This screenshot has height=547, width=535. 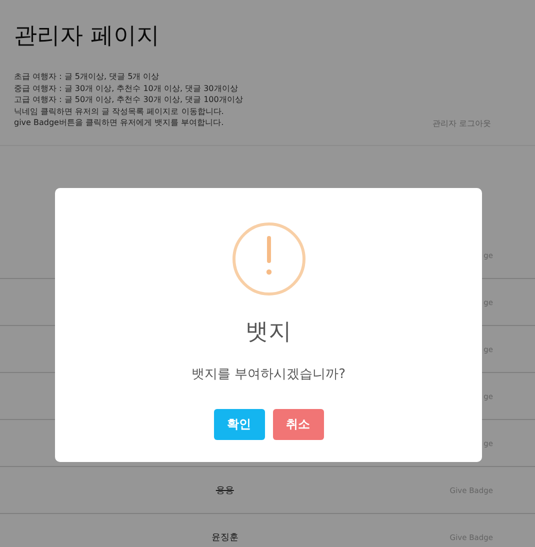 I want to click on info-line: 고급 여행자 : 글 50개 이상, 추천수 30개 이상, 댓글 100개이상, so click(x=128, y=100).